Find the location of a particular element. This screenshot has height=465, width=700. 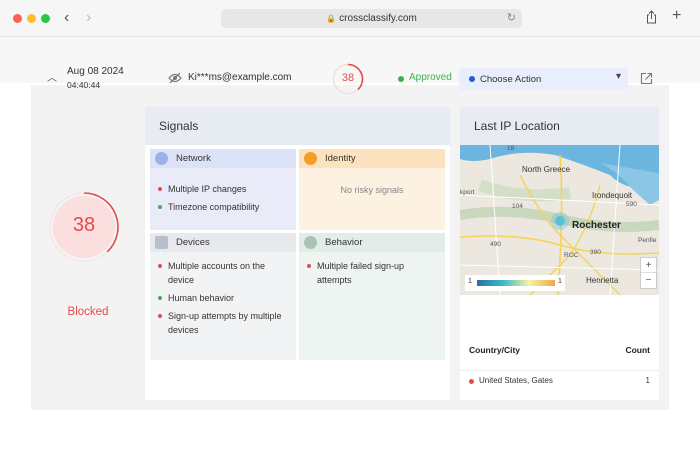

reload-icon: ↻ is located at coordinates (511, 18).